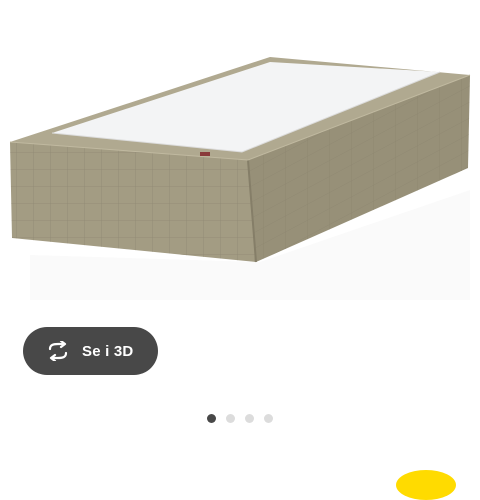  What do you see at coordinates (58, 351) in the screenshot?
I see `rotate-3d-icon` at bounding box center [58, 351].